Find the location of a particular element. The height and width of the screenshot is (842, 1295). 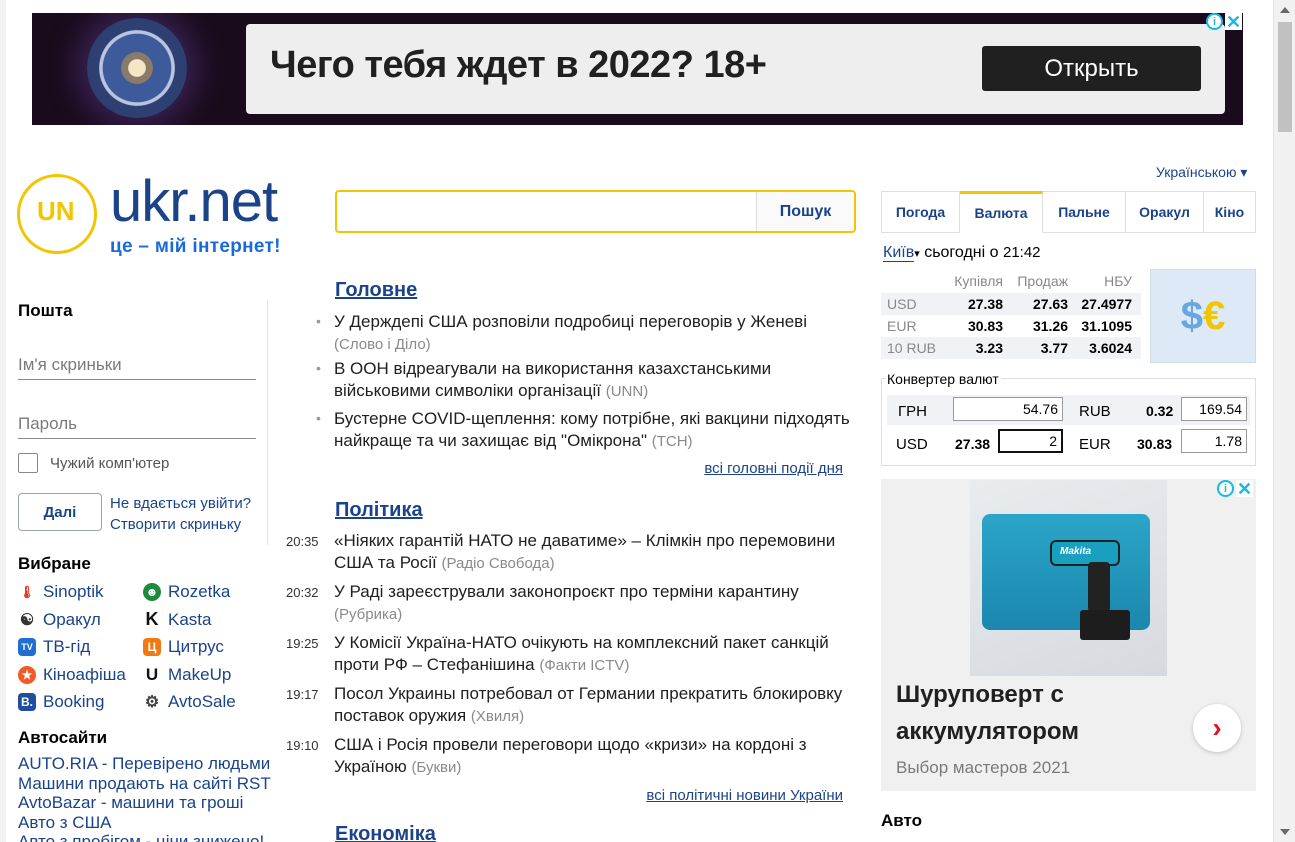

favorite-citrus: Ц Цитрус is located at coordinates (205, 647).